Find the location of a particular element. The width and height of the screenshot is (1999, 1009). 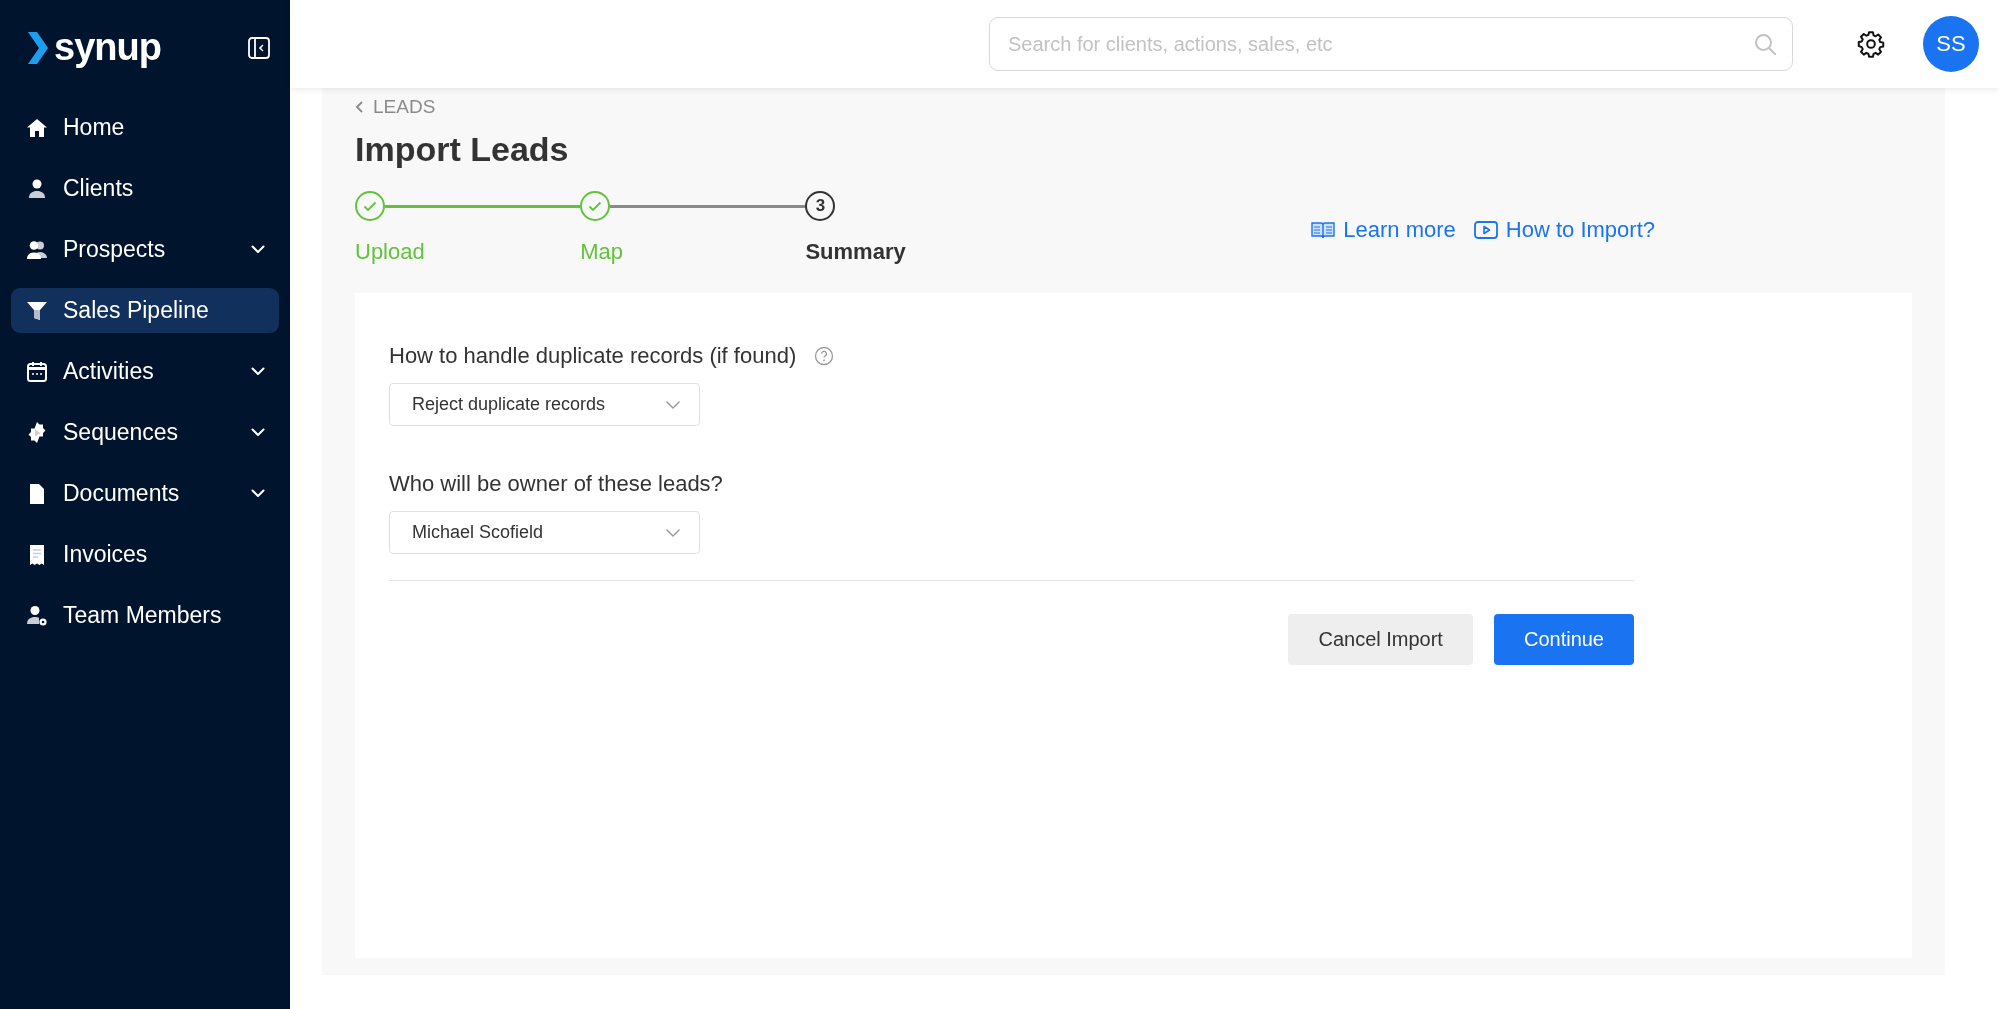

field-label: How to handle duplicate records (if found) is located at coordinates (593, 356).